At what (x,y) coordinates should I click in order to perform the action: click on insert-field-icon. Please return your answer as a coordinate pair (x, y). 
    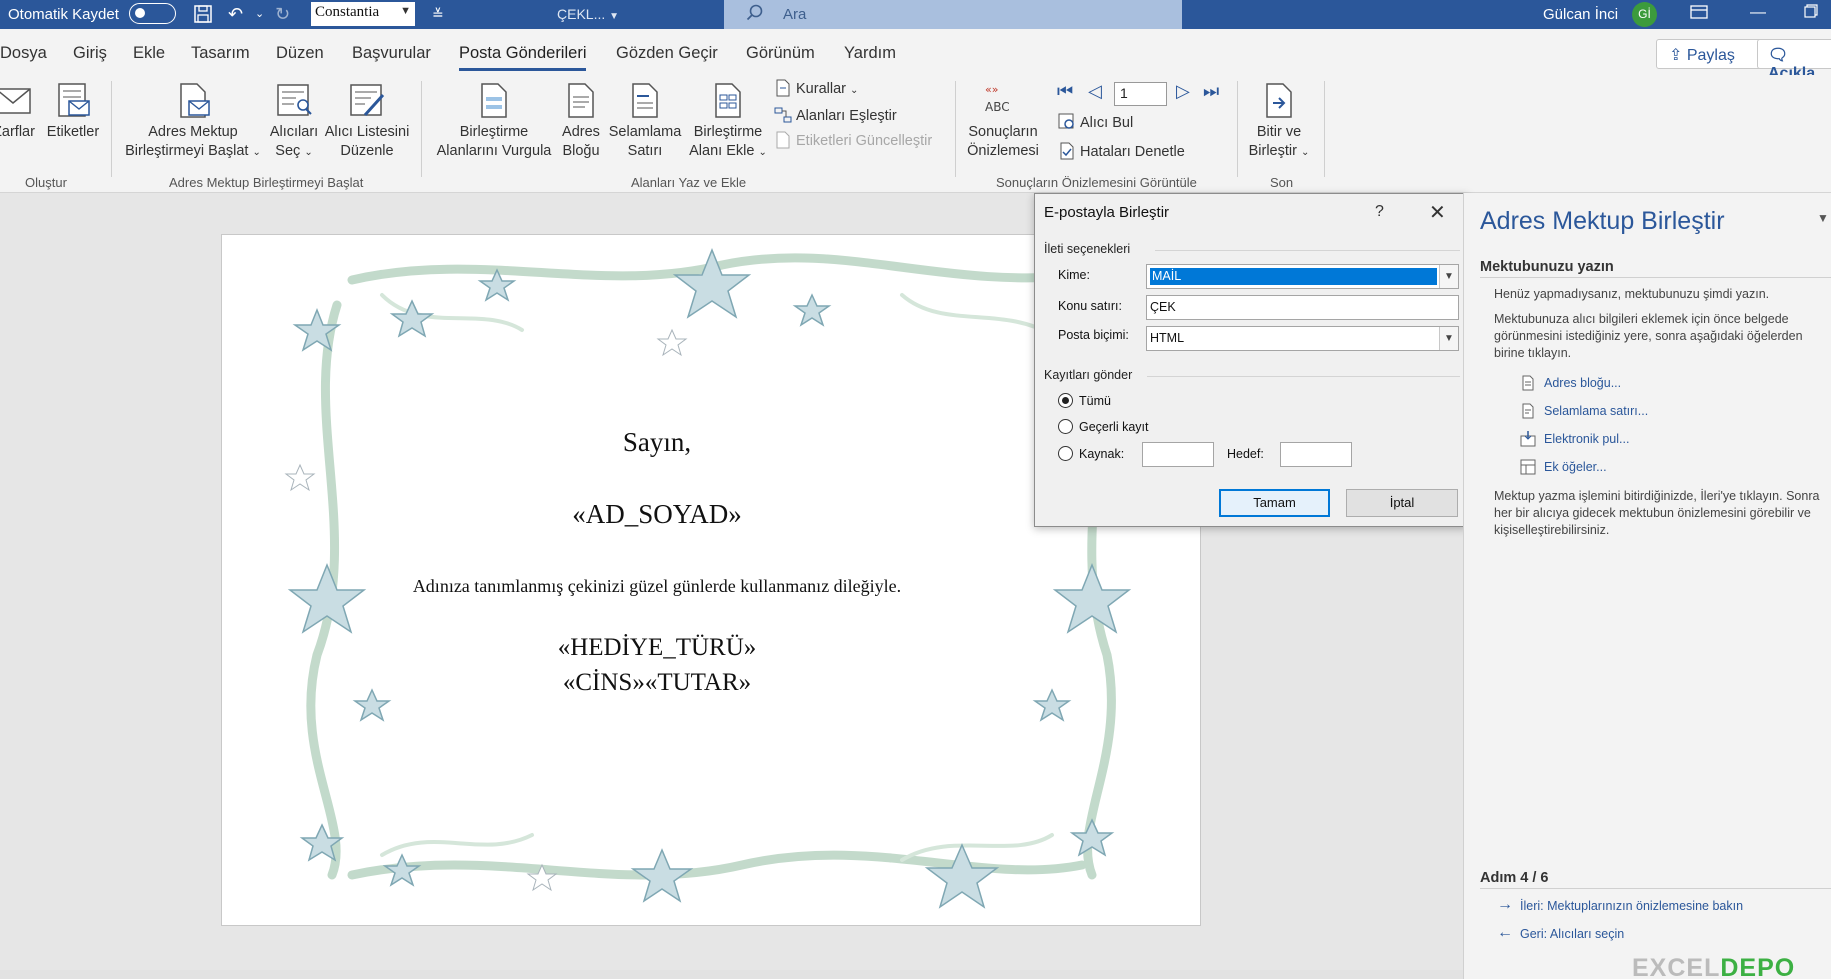
    Looking at the image, I should click on (728, 100).